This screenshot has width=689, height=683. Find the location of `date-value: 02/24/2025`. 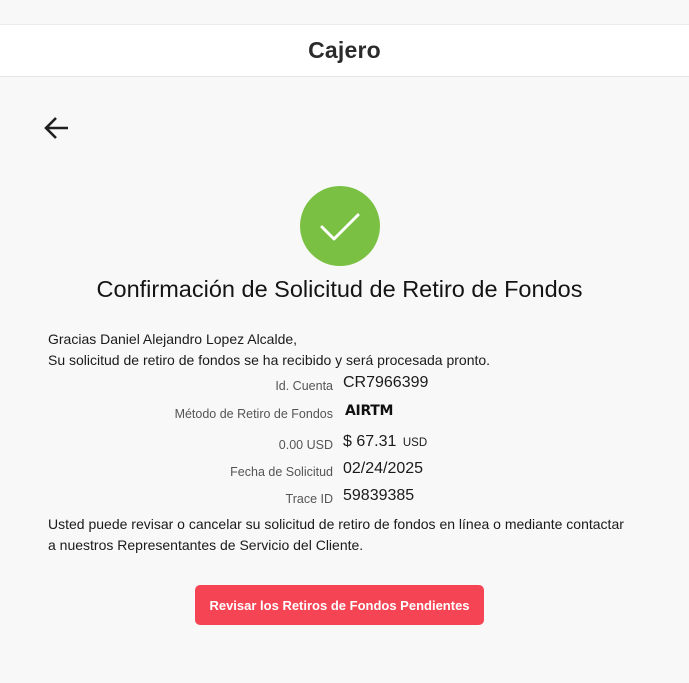

date-value: 02/24/2025 is located at coordinates (383, 468).